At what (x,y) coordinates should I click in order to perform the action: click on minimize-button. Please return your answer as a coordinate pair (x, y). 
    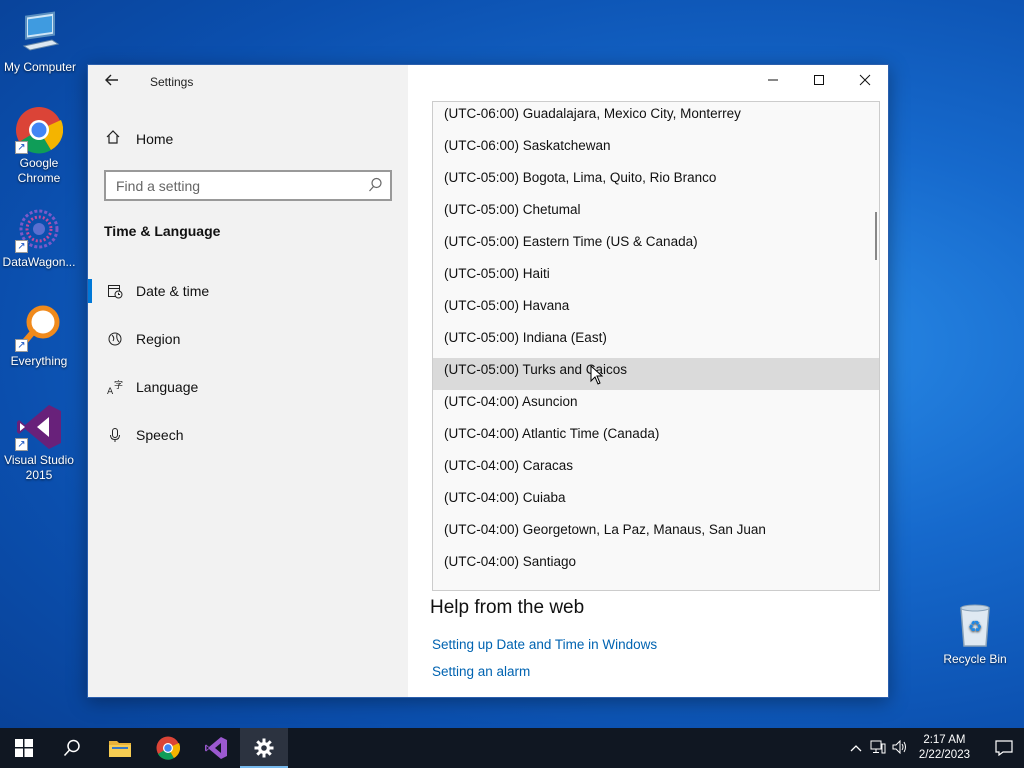
    Looking at the image, I should click on (773, 81).